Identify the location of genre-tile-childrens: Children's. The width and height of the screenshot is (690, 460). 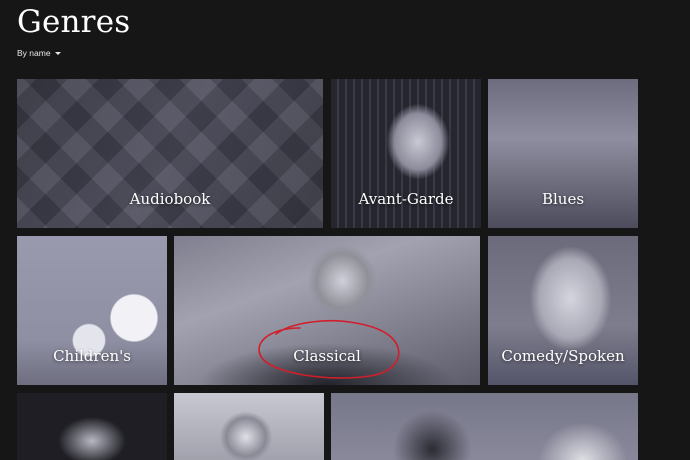
(92, 310).